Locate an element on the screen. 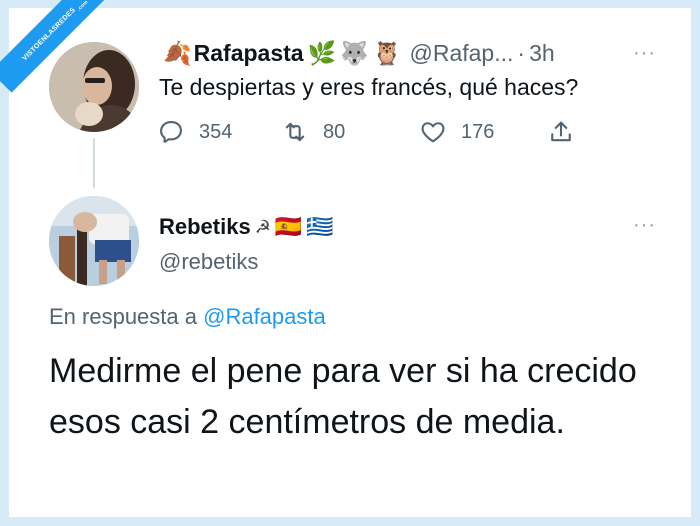  share-button is located at coordinates (561, 132).